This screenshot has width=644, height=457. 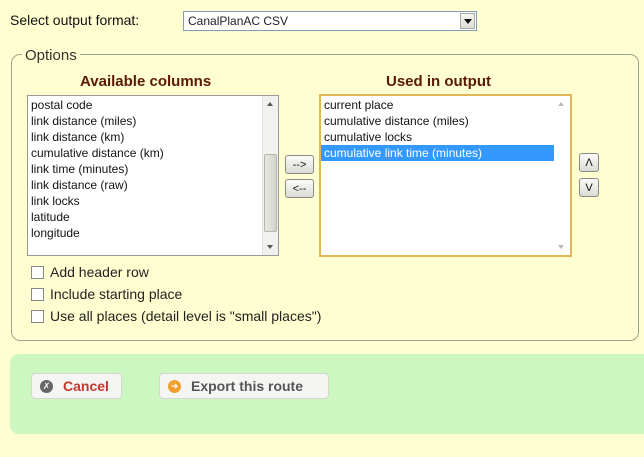 What do you see at coordinates (37, 316) in the screenshot?
I see `use-all-places-checkbox` at bounding box center [37, 316].